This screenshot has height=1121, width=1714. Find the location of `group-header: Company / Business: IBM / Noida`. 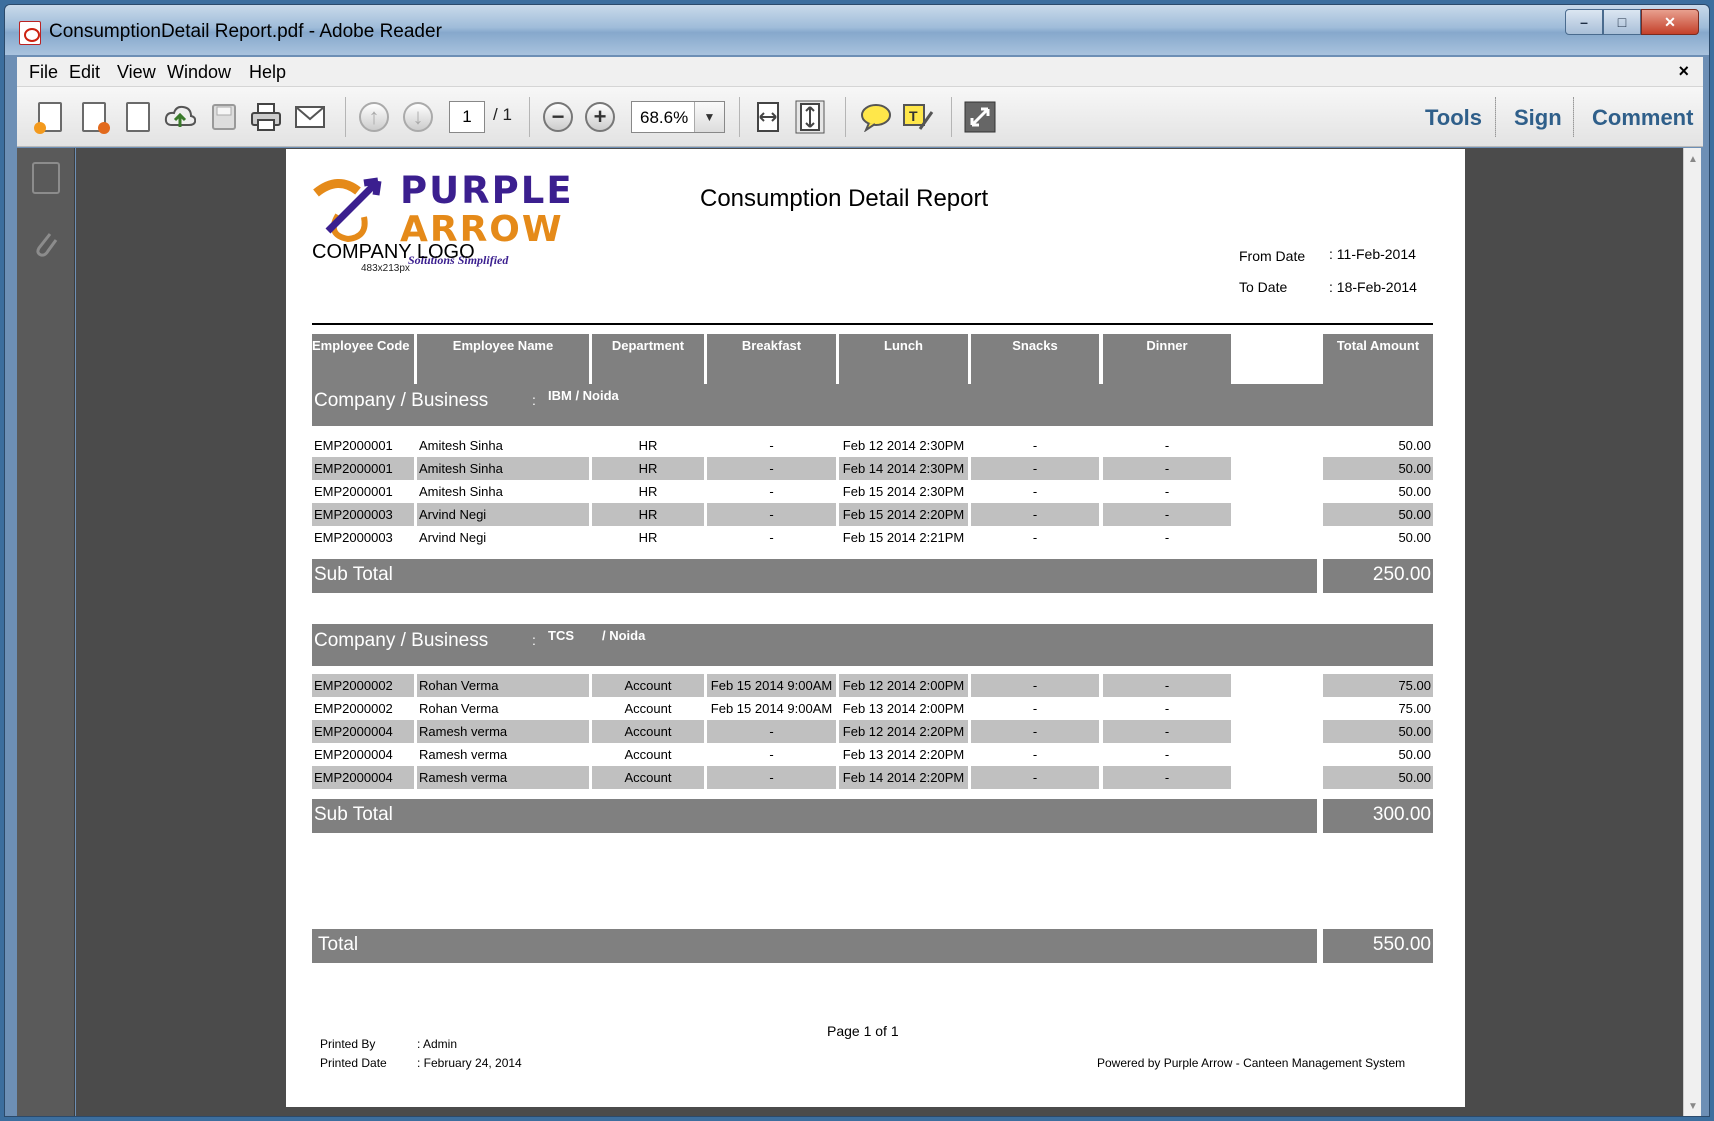

group-header: Company / Business: IBM / Noida is located at coordinates (872, 405).